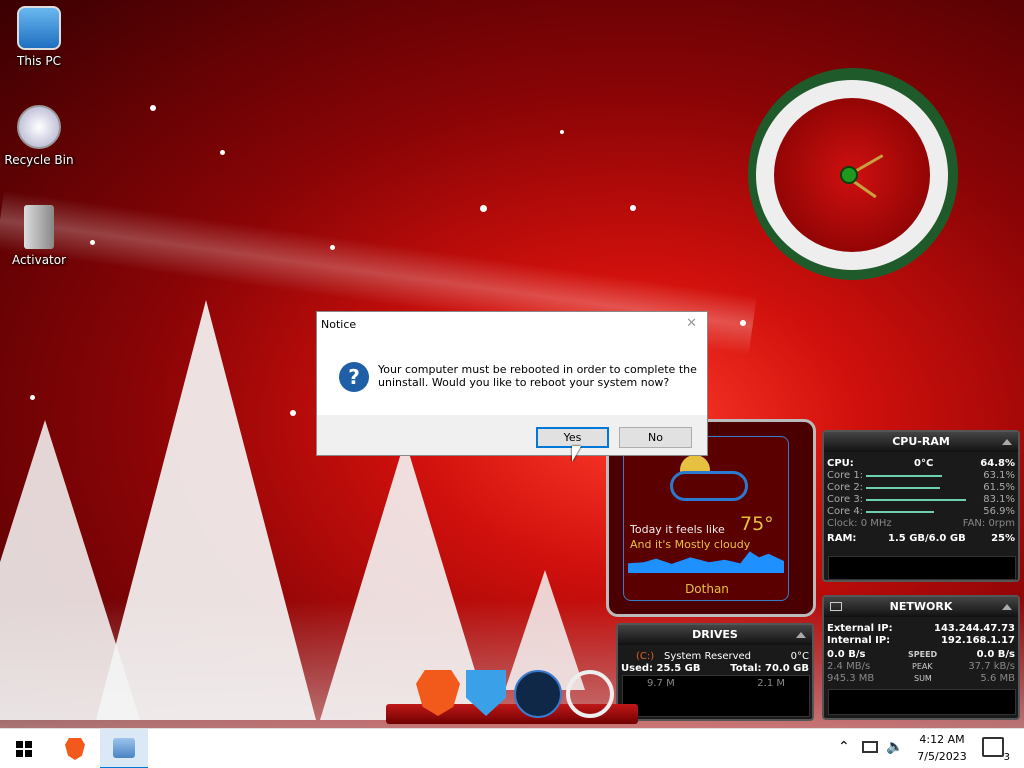 This screenshot has height=768, width=1024. What do you see at coordinates (836, 606) in the screenshot?
I see `network-icon` at bounding box center [836, 606].